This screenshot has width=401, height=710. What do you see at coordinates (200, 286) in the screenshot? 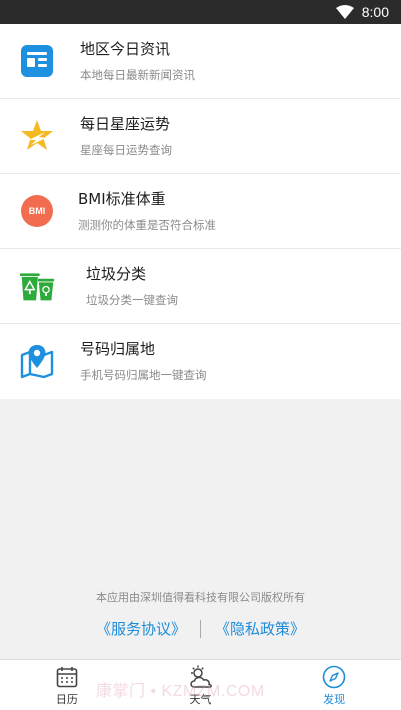
I see `list-item-garbage-sorting: 垃圾分类 垃圾分类一键查询` at bounding box center [200, 286].